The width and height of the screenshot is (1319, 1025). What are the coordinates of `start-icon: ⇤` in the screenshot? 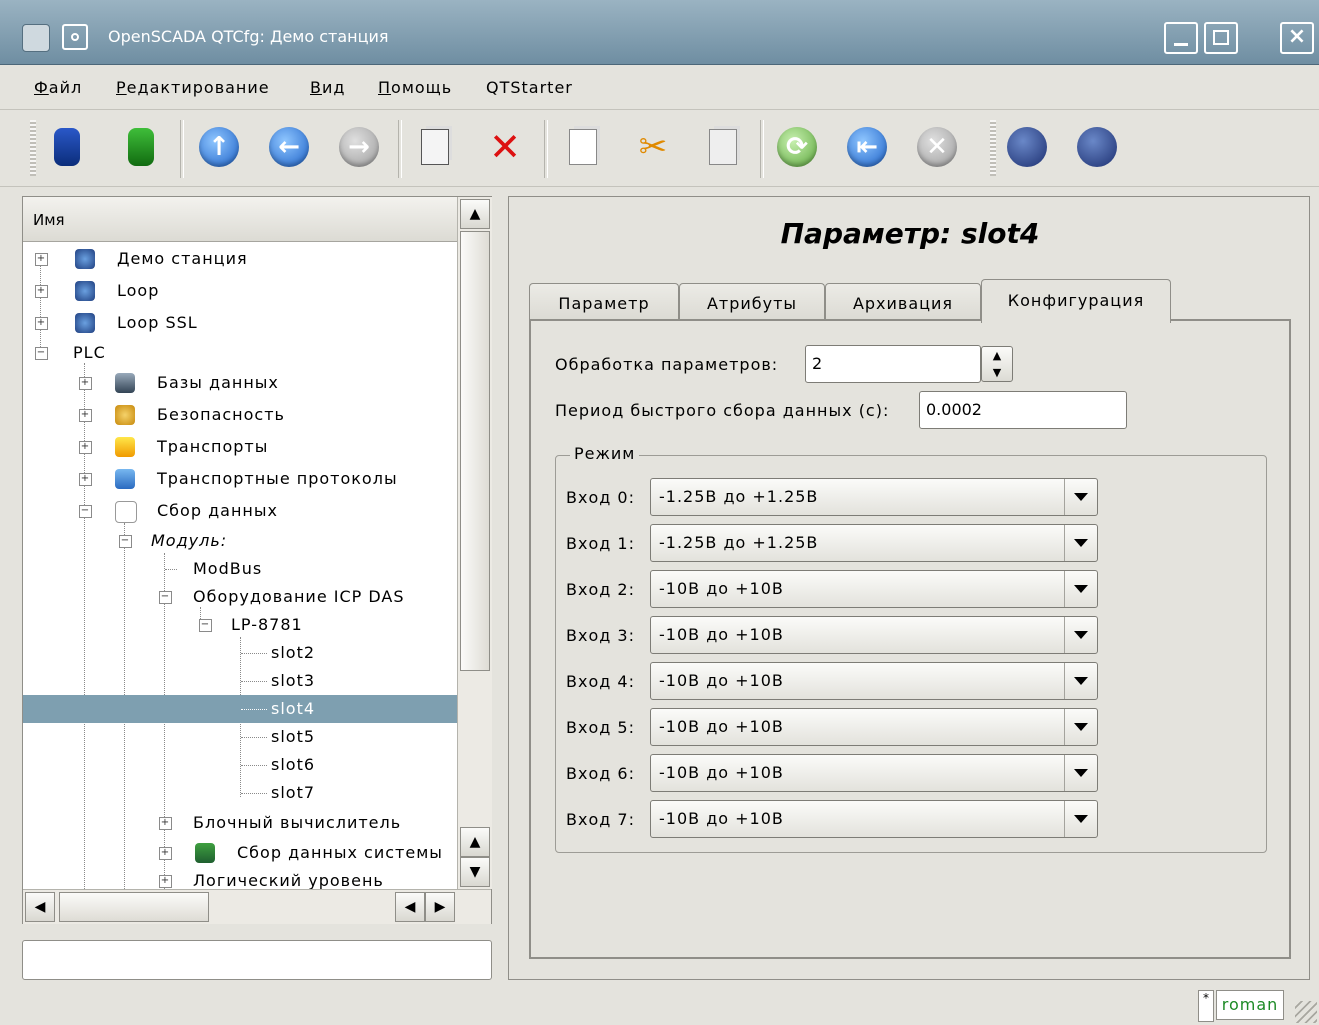 It's located at (867, 147).